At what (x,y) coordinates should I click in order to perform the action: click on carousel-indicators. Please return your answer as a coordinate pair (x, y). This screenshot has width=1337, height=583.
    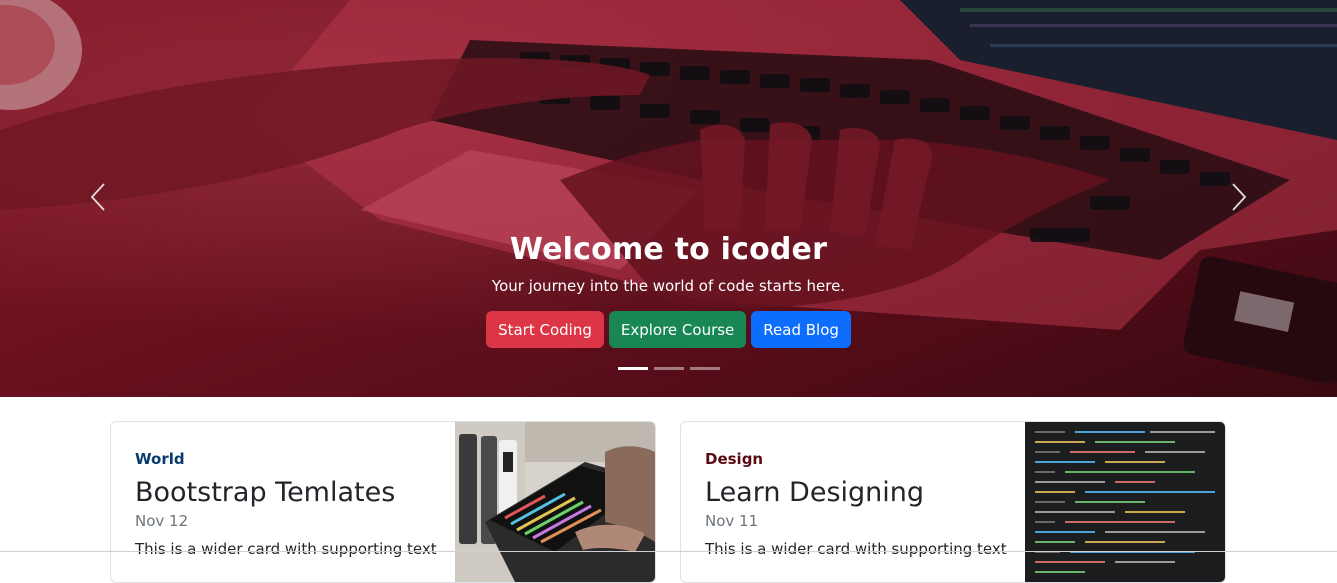
    Looking at the image, I should click on (668, 368).